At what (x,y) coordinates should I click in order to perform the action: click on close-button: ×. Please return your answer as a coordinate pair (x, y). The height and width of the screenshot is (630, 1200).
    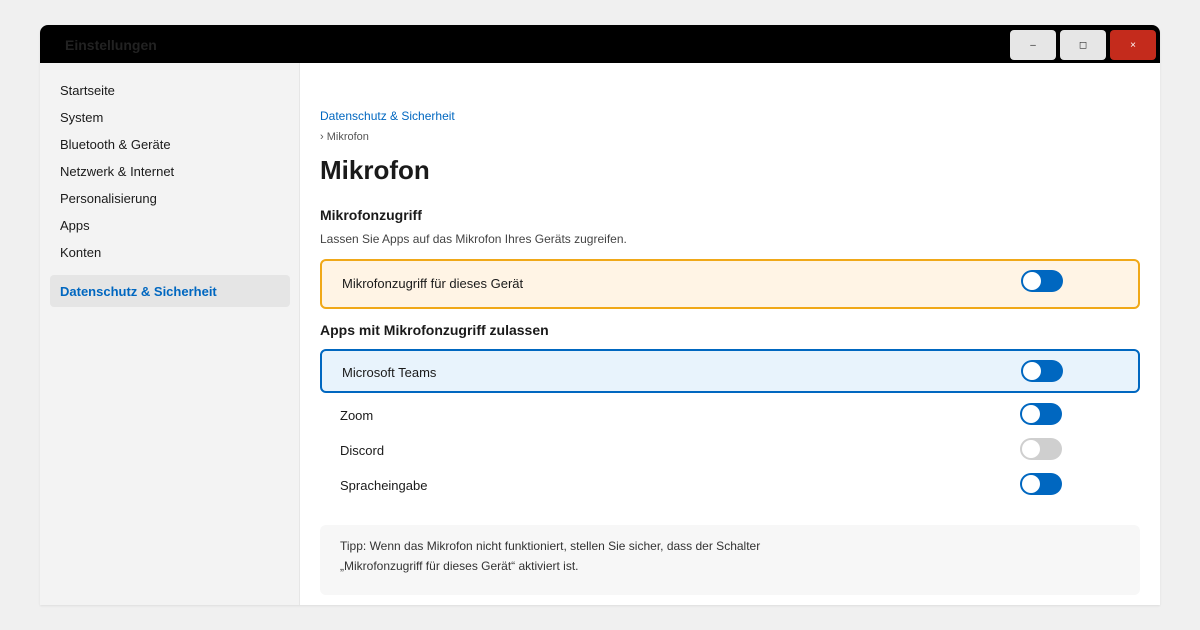
    Looking at the image, I should click on (1133, 45).